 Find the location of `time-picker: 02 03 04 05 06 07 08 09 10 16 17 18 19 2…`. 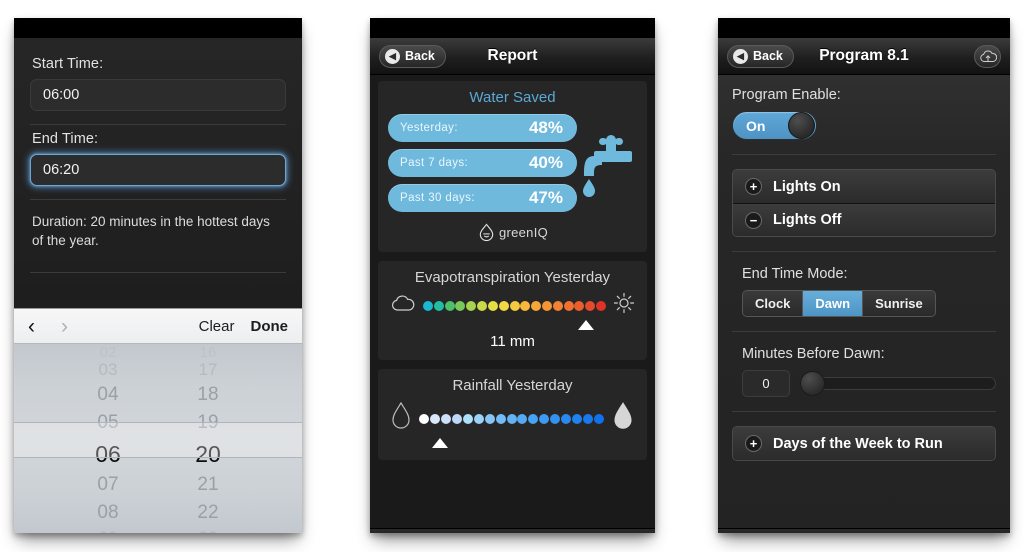

time-picker: 02 03 04 05 06 07 08 09 10 16 17 18 19 2… is located at coordinates (158, 438).